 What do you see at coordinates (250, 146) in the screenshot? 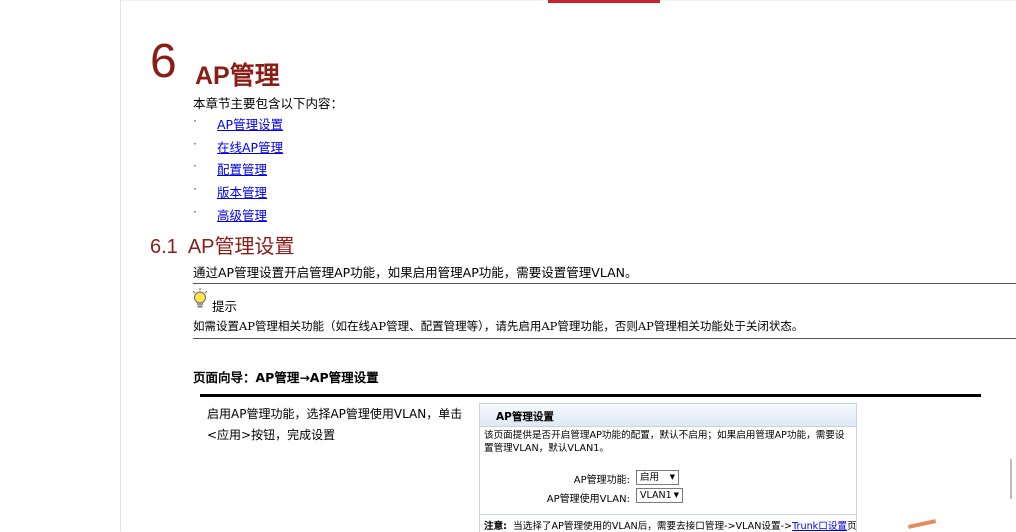
I see `toc-link-online-ap: 在线AP管理` at bounding box center [250, 146].